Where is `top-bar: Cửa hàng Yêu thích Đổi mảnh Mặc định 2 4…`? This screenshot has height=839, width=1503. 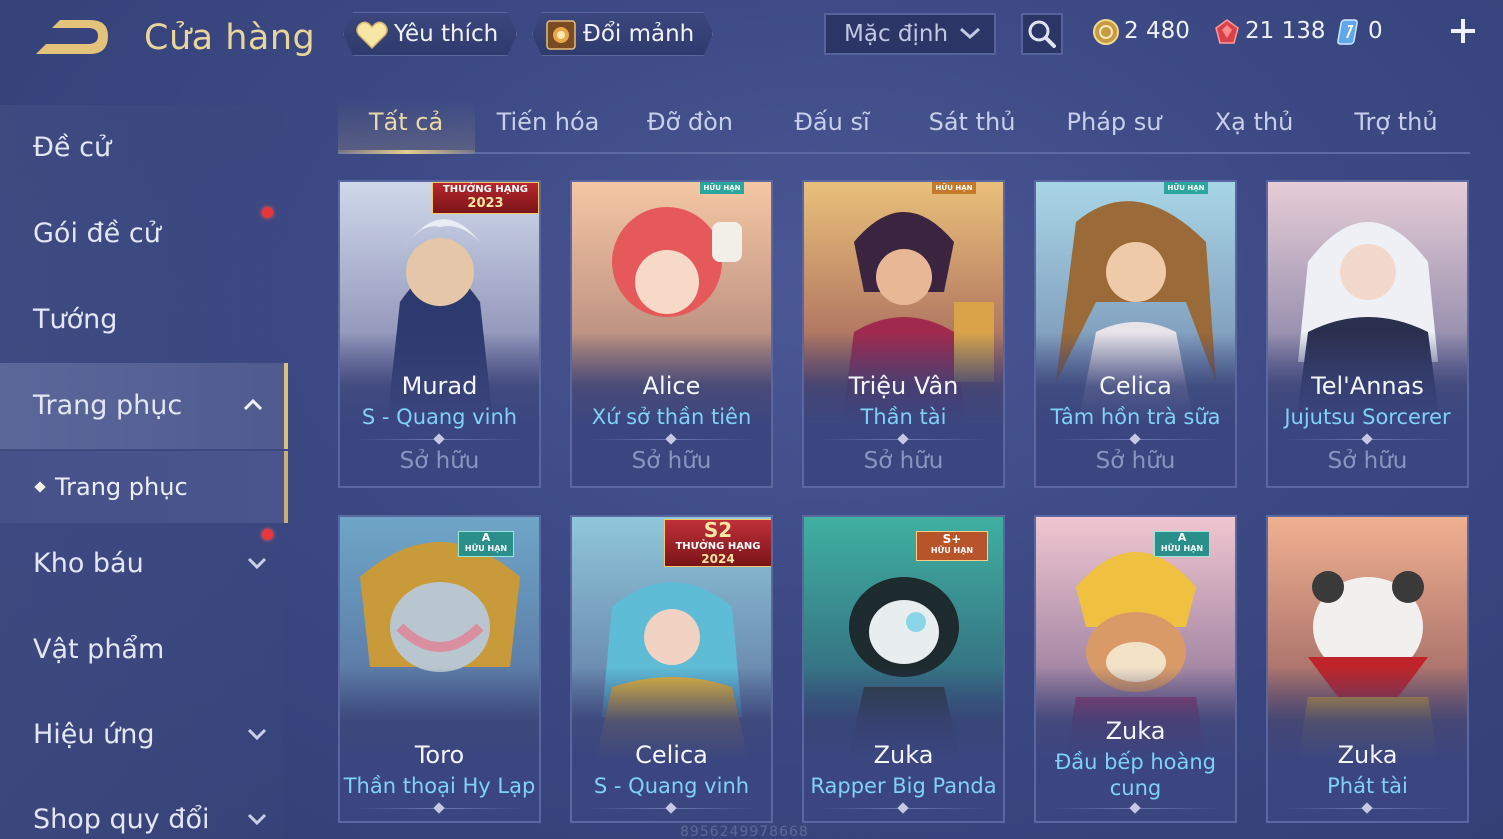 top-bar: Cửa hàng Yêu thích Đổi mảnh Mặc định 2 4… is located at coordinates (751, 37).